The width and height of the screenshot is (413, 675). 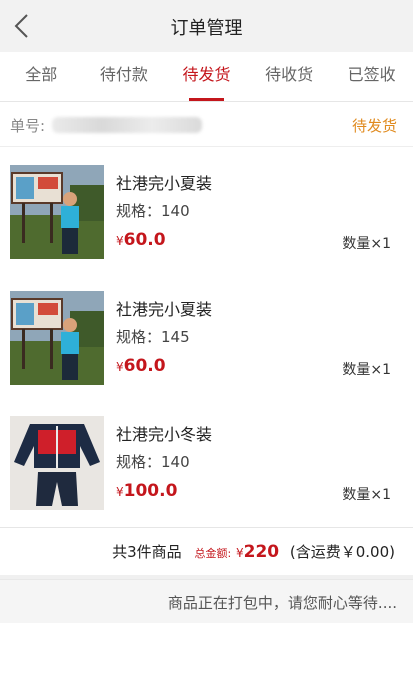 What do you see at coordinates (374, 126) in the screenshot?
I see `order-status-badge: 待发货` at bounding box center [374, 126].